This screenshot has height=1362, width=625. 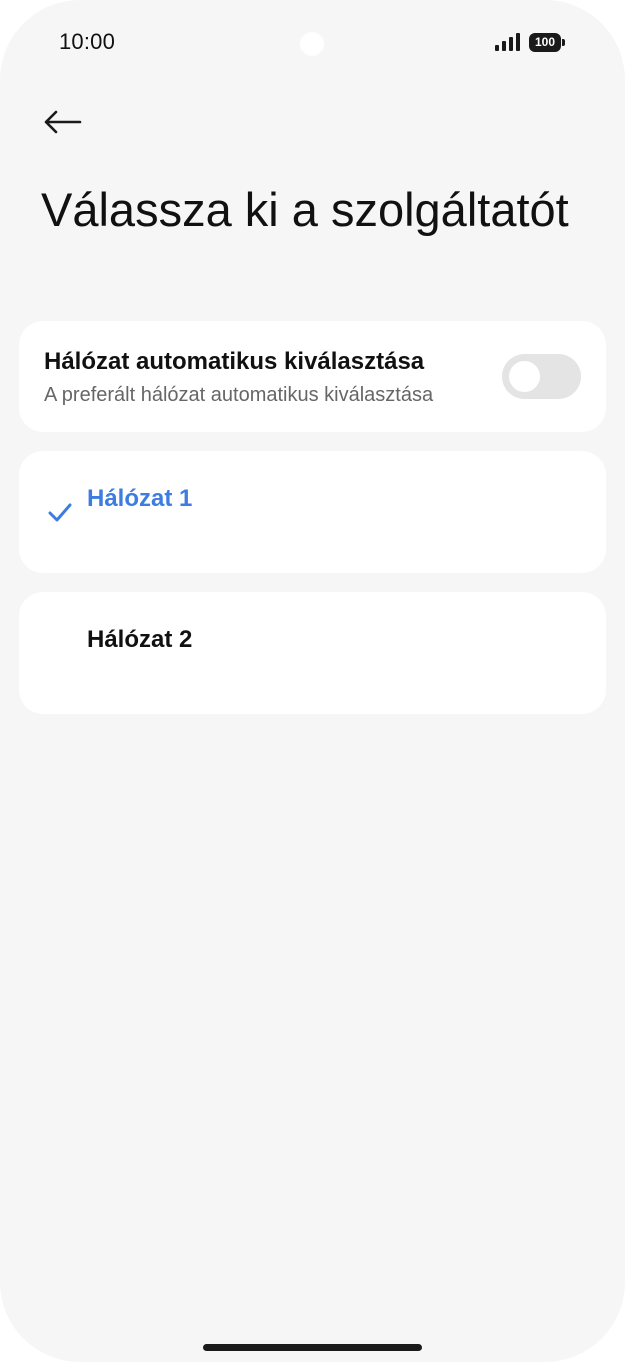 What do you see at coordinates (312, 1347) in the screenshot?
I see `home-indicator` at bounding box center [312, 1347].